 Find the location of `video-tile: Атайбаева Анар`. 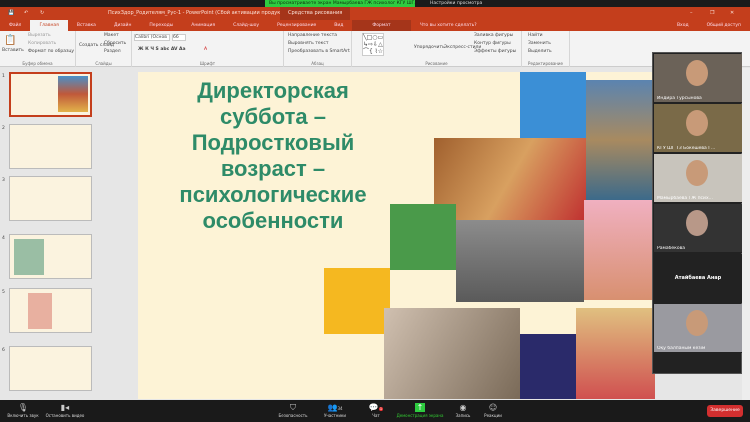

video-tile: Атайбаева Анар is located at coordinates (698, 278).